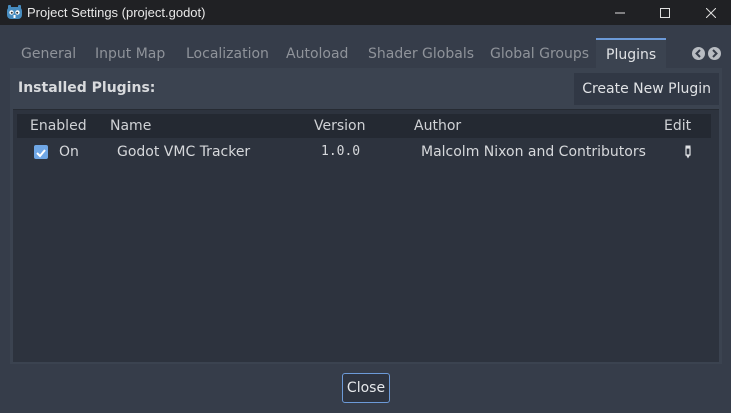 Image resolution: width=731 pixels, height=413 pixels. What do you see at coordinates (437, 126) in the screenshot?
I see `column-header-author: Author` at bounding box center [437, 126].